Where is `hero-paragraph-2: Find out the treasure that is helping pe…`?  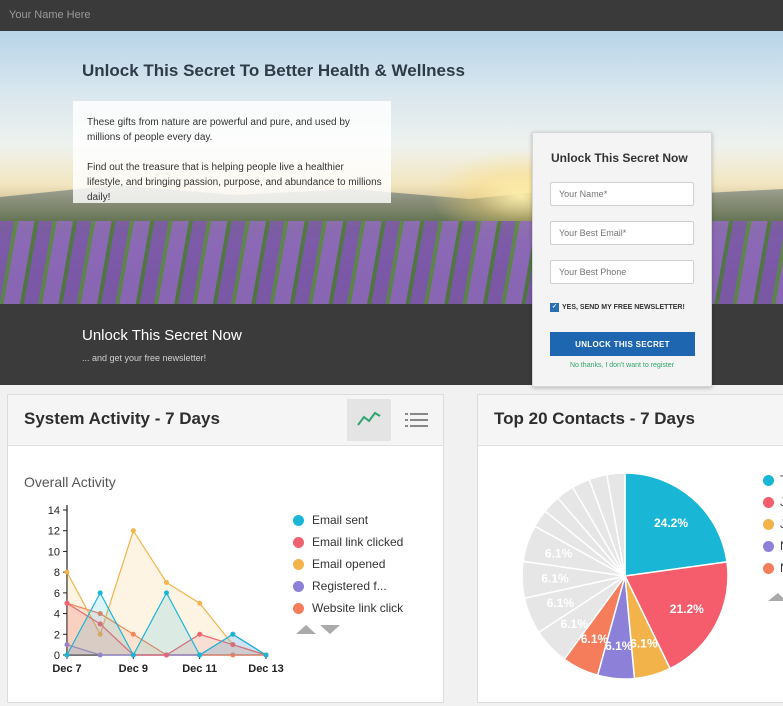 hero-paragraph-2: Find out the treasure that is helping pe… is located at coordinates (234, 182).